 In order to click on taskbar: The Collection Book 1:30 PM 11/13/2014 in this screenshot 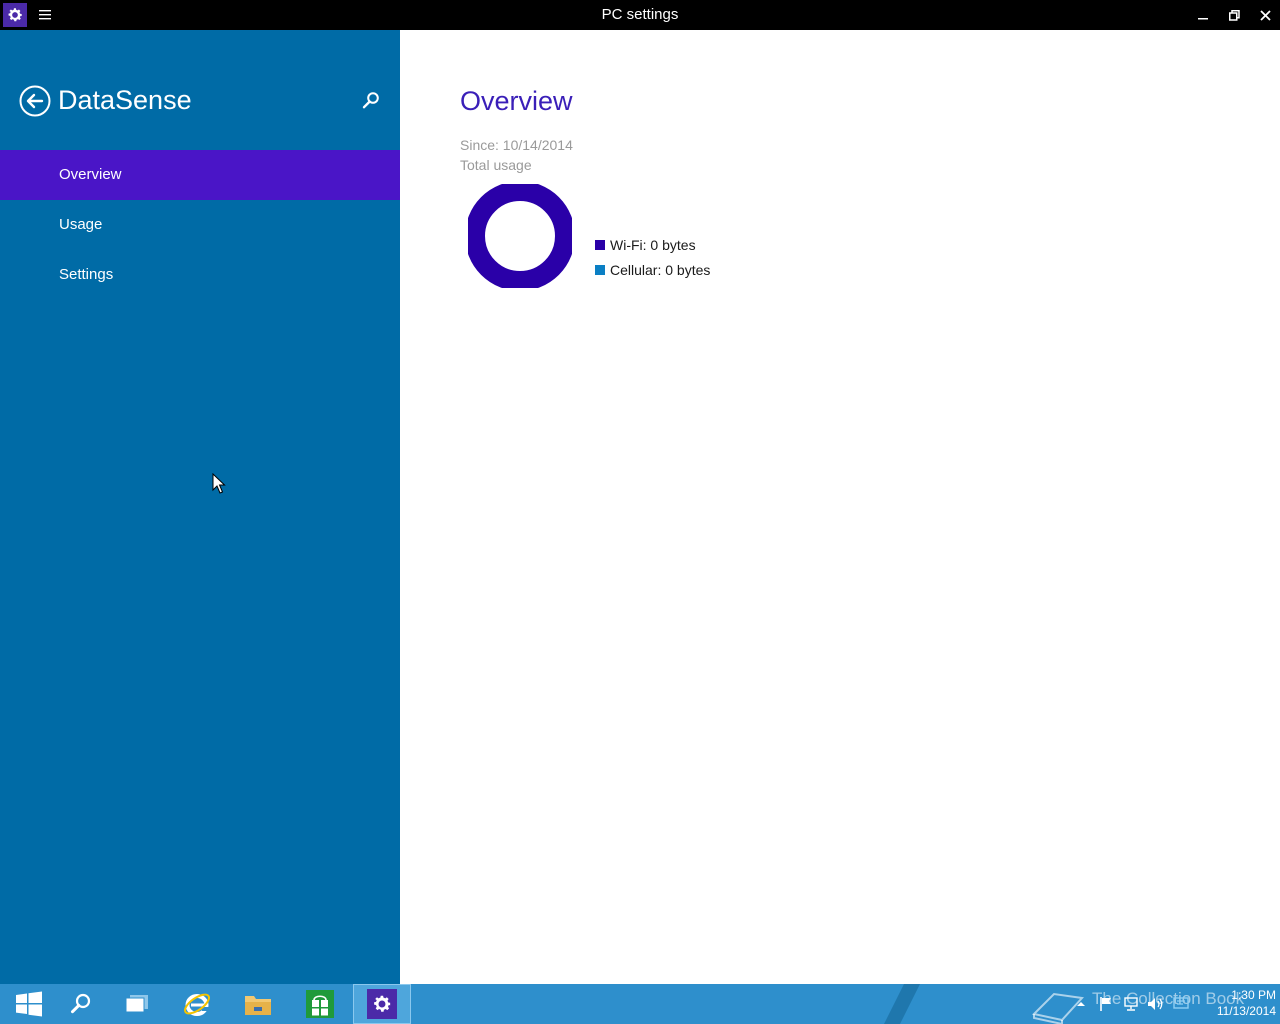, I will do `click(640, 1004)`.